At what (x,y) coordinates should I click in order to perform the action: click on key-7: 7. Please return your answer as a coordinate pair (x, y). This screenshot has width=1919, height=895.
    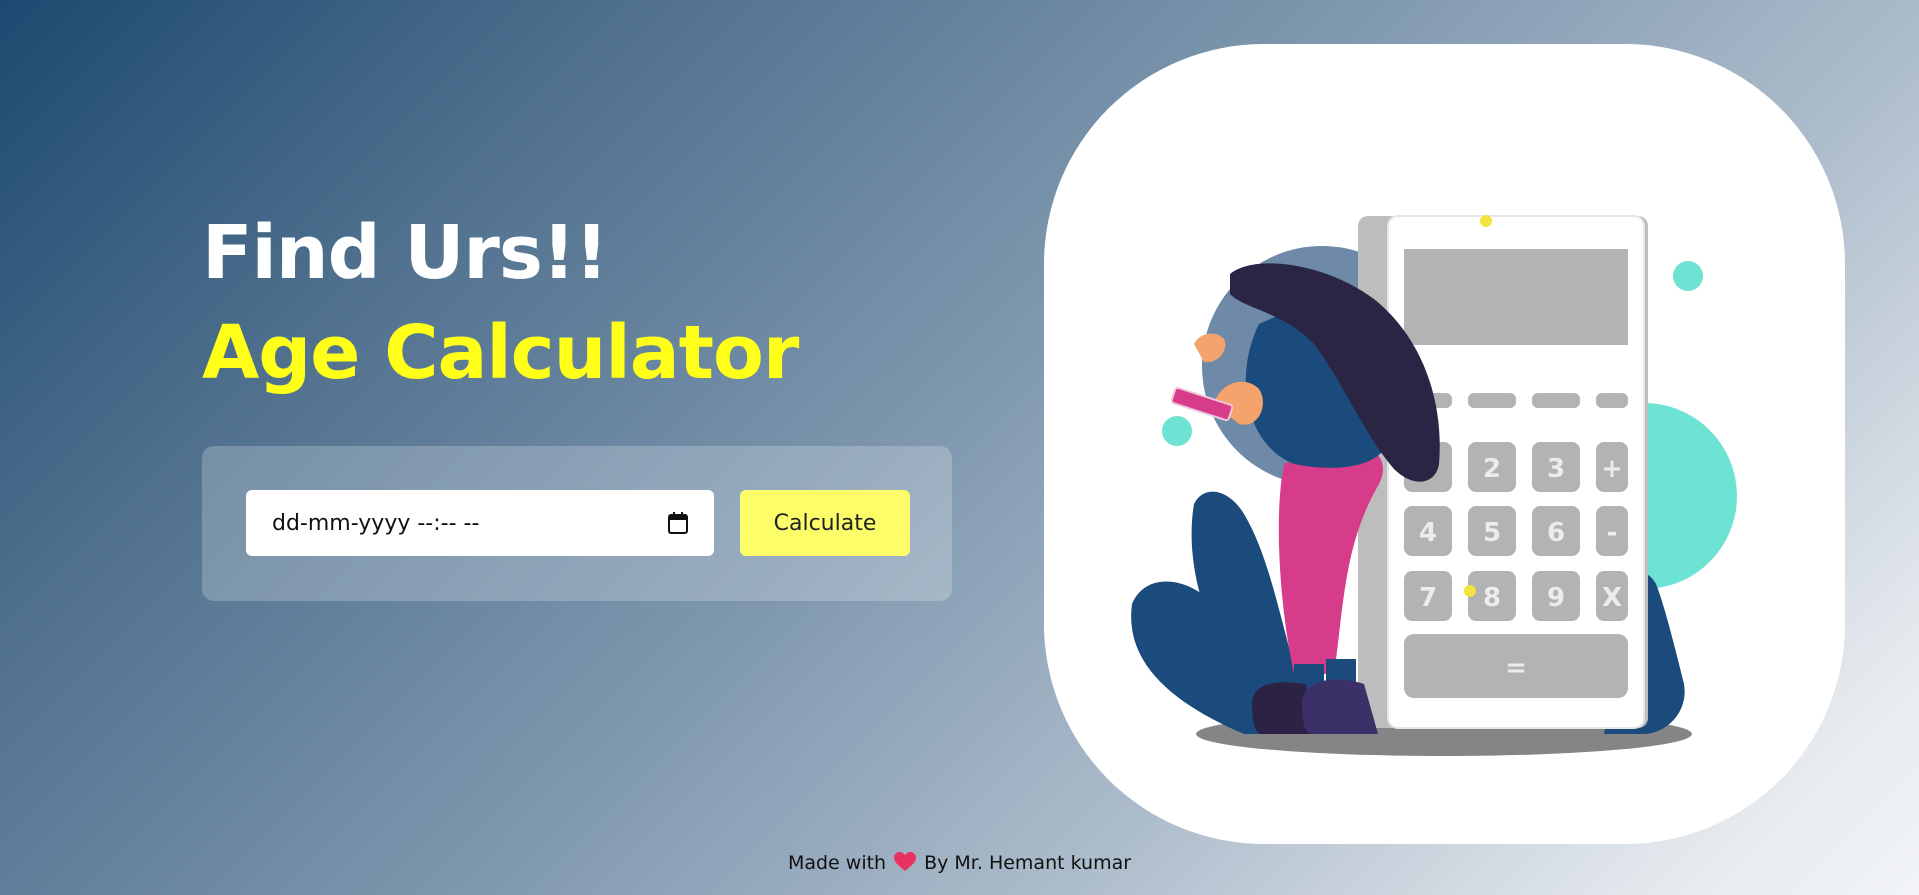
    Looking at the image, I should click on (1428, 598).